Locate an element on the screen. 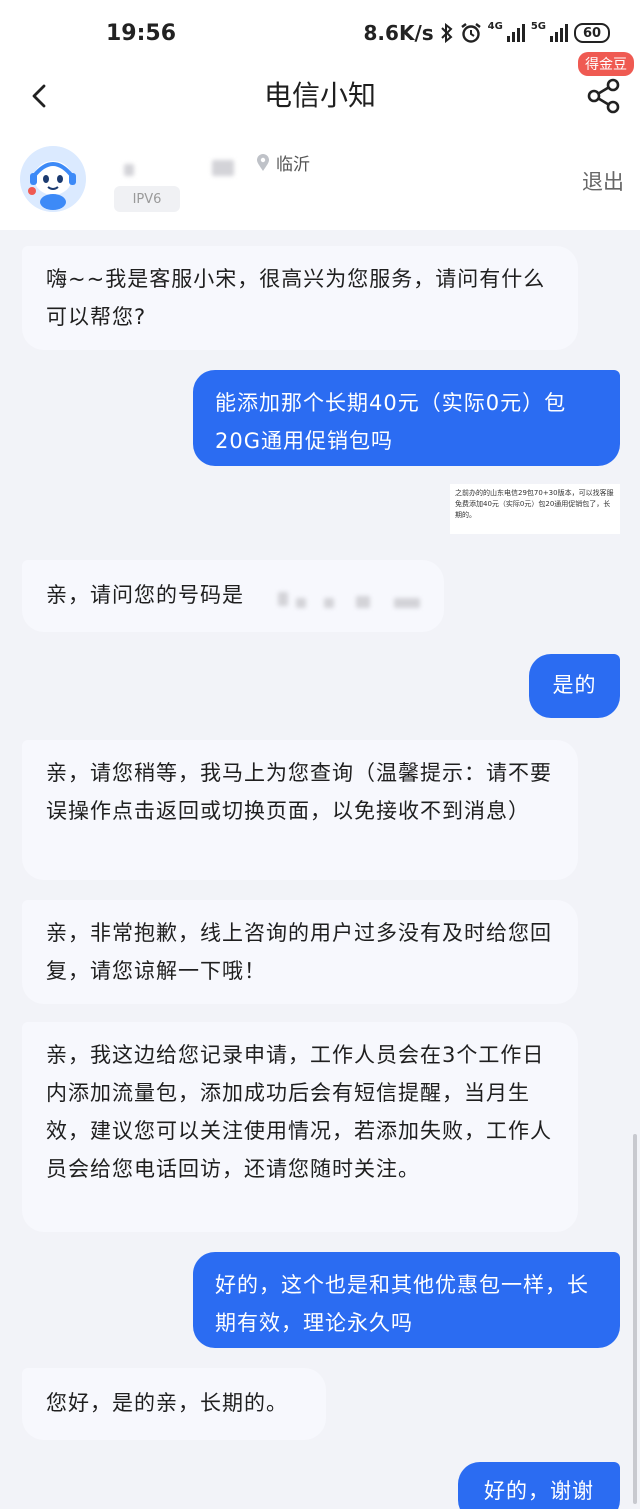 The width and height of the screenshot is (640, 1509). alarm-icon is located at coordinates (470, 33).